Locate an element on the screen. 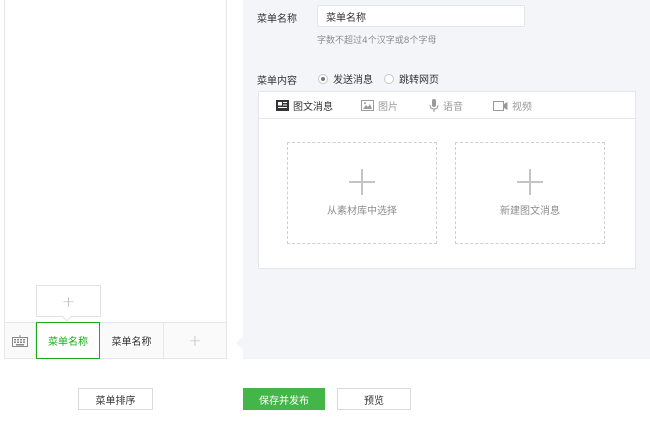 The width and height of the screenshot is (650, 425). tab-label: 视频 is located at coordinates (522, 107).